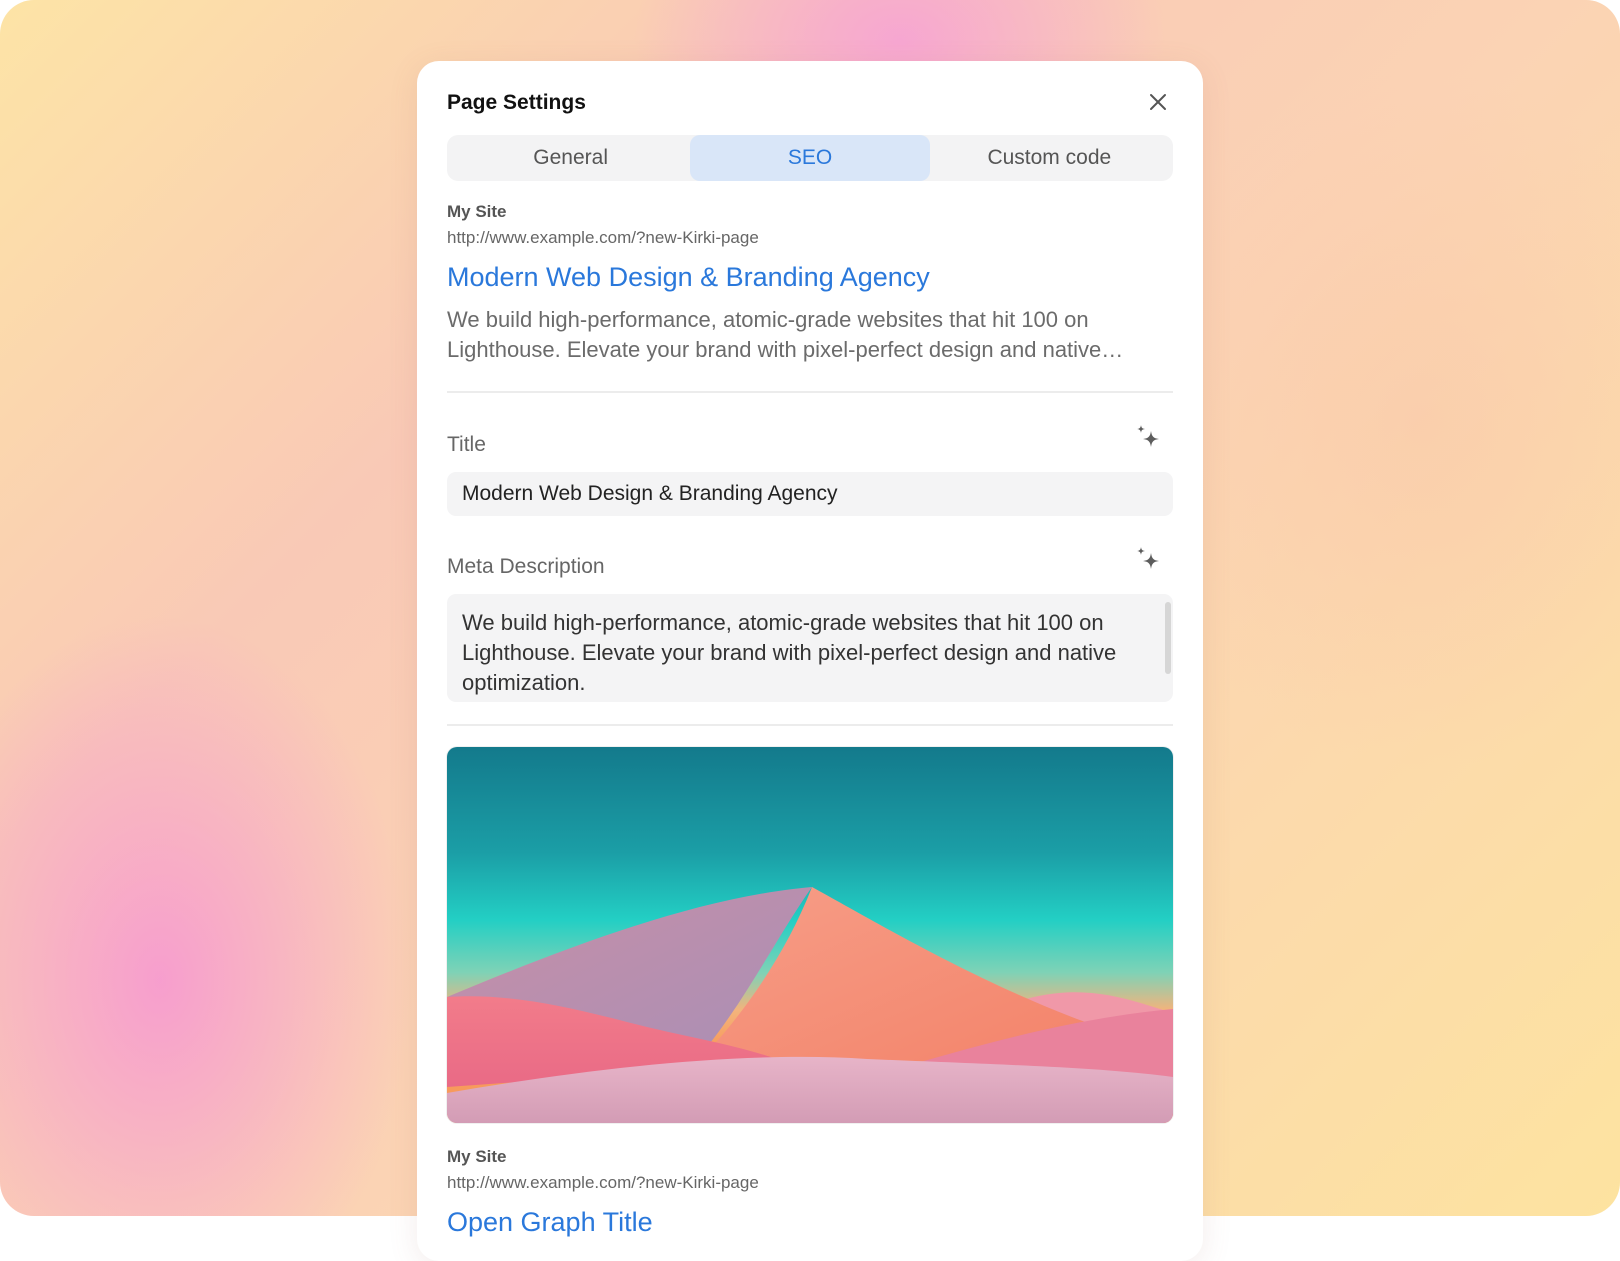 The height and width of the screenshot is (1261, 1620). I want to click on social-preview-url: http://www.example.com/?new-Kirki-page, so click(603, 1182).